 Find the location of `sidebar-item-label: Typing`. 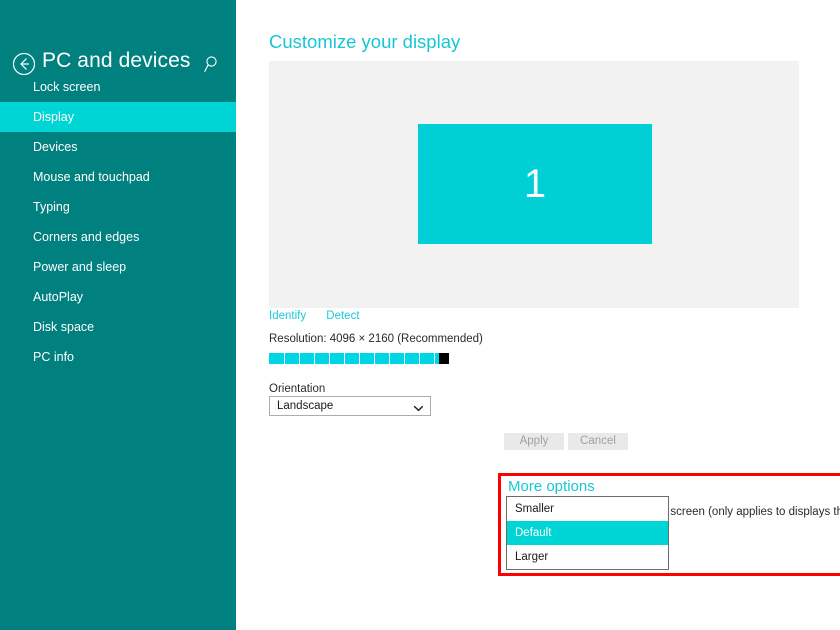

sidebar-item-label: Typing is located at coordinates (51, 207).